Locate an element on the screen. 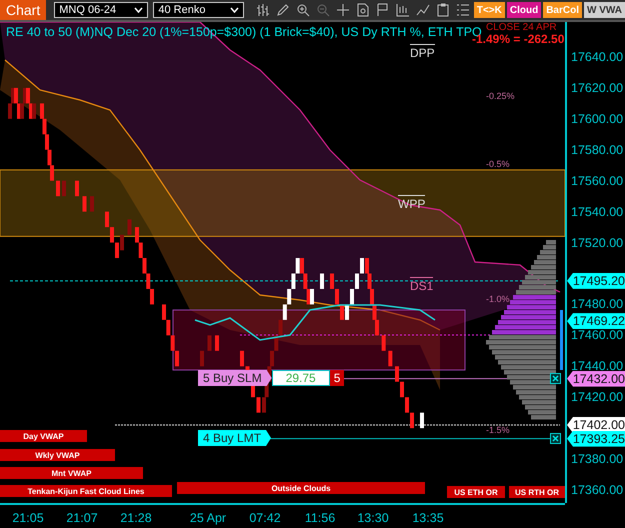 The width and height of the screenshot is (625, 528). indicator-label: Day VWAP is located at coordinates (43, 436).